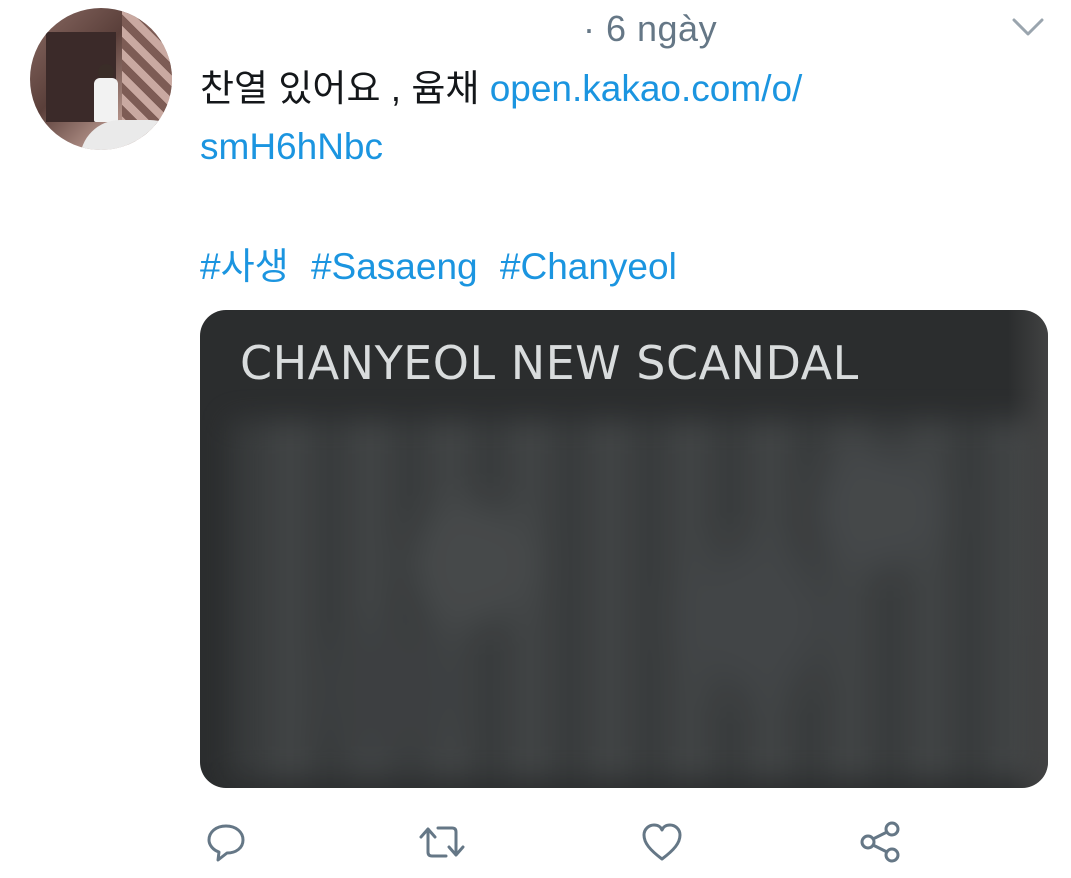 This screenshot has width=1071, height=878. What do you see at coordinates (880, 842) in the screenshot?
I see `share-icon` at bounding box center [880, 842].